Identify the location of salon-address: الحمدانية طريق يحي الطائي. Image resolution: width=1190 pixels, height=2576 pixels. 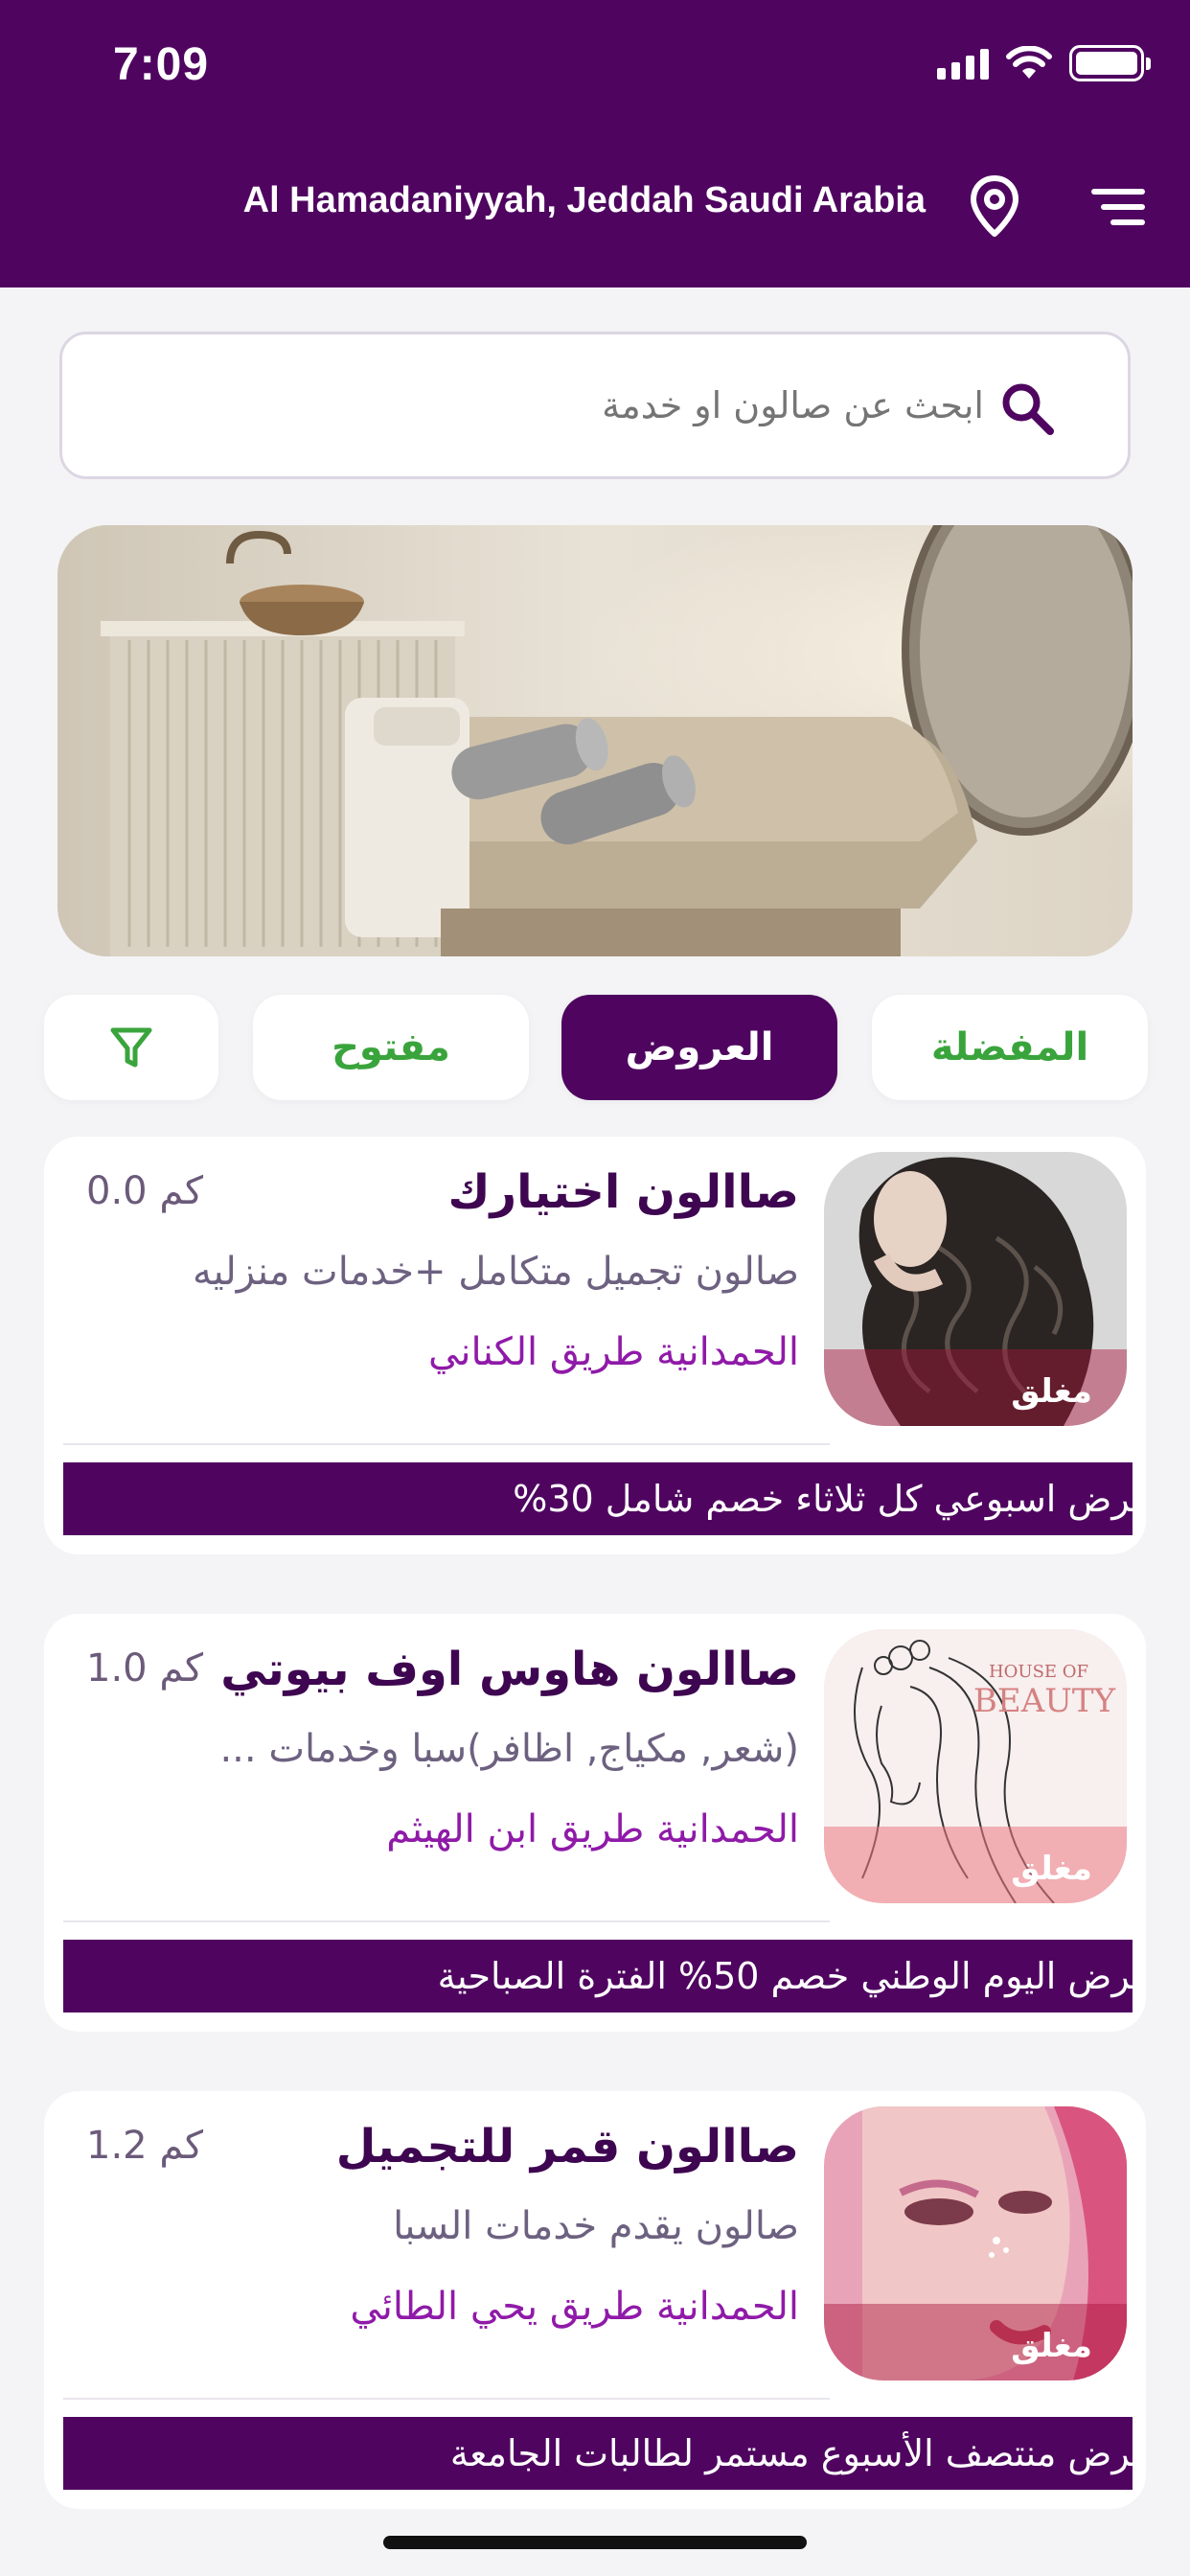
(574, 2307).